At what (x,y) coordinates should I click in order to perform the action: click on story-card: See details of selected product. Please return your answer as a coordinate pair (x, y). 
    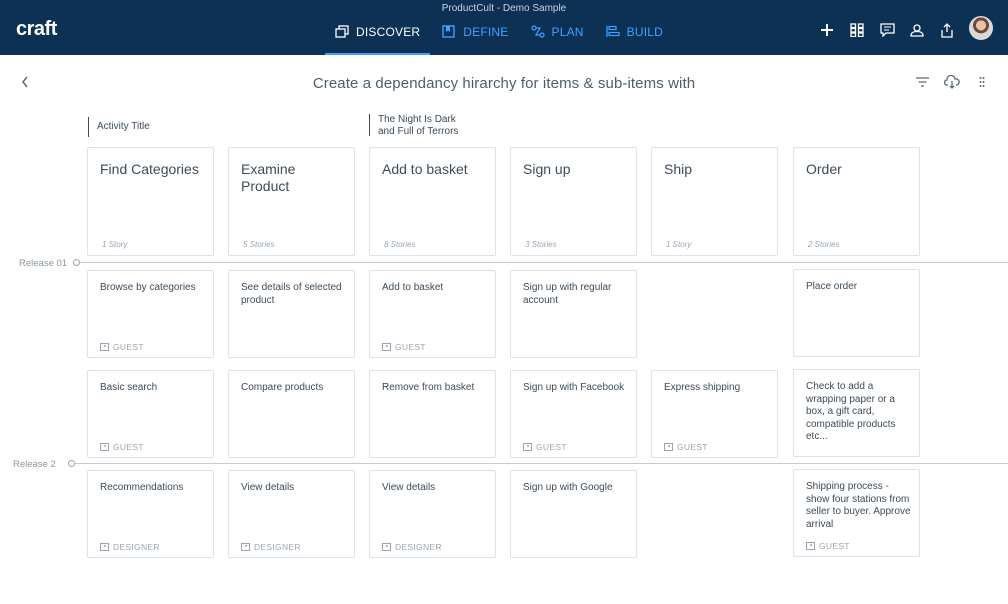
    Looking at the image, I should click on (291, 314).